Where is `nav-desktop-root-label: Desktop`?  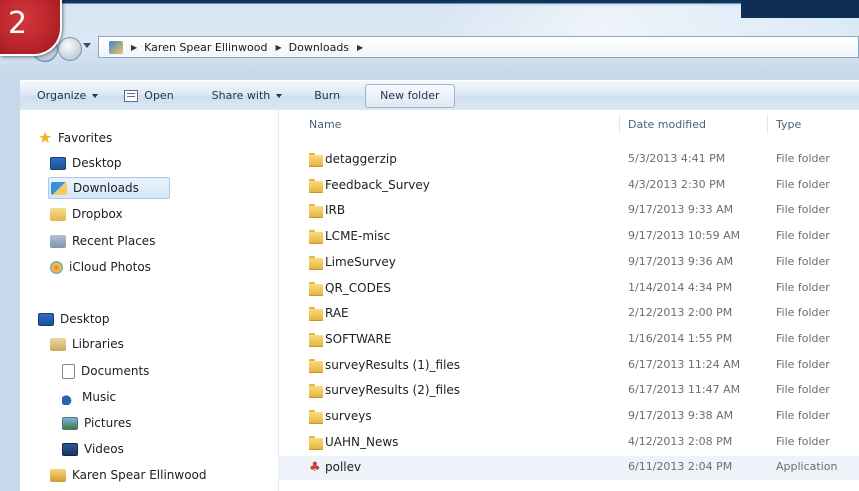 nav-desktop-root-label: Desktop is located at coordinates (85, 319).